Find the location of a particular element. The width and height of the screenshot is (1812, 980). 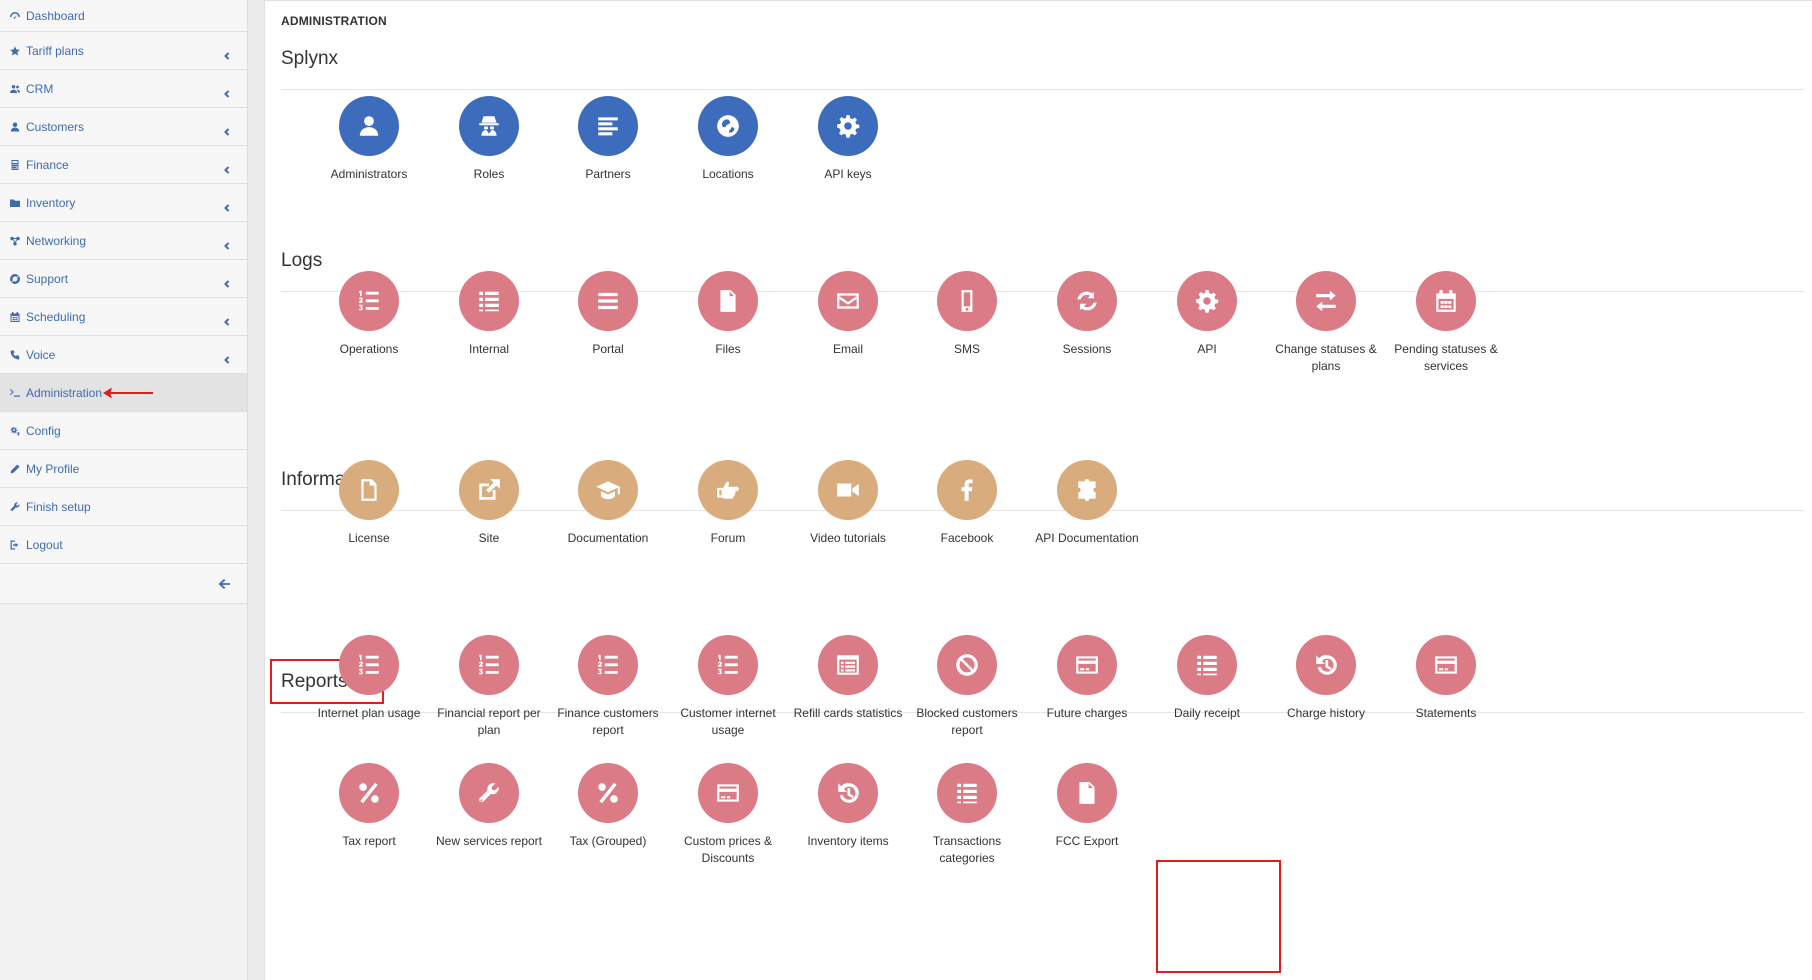

tile-transactions-categories: Transactions categories is located at coordinates (967, 815).